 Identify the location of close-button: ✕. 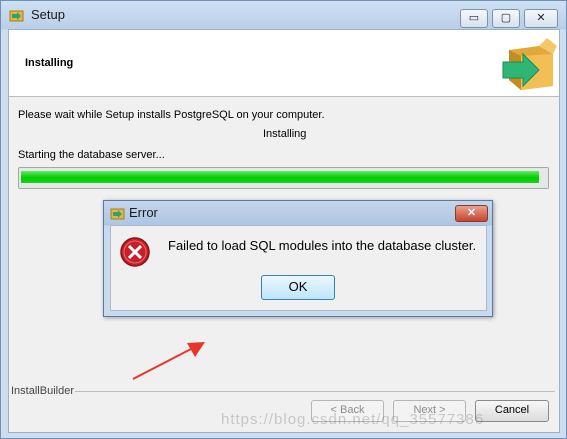
(541, 18).